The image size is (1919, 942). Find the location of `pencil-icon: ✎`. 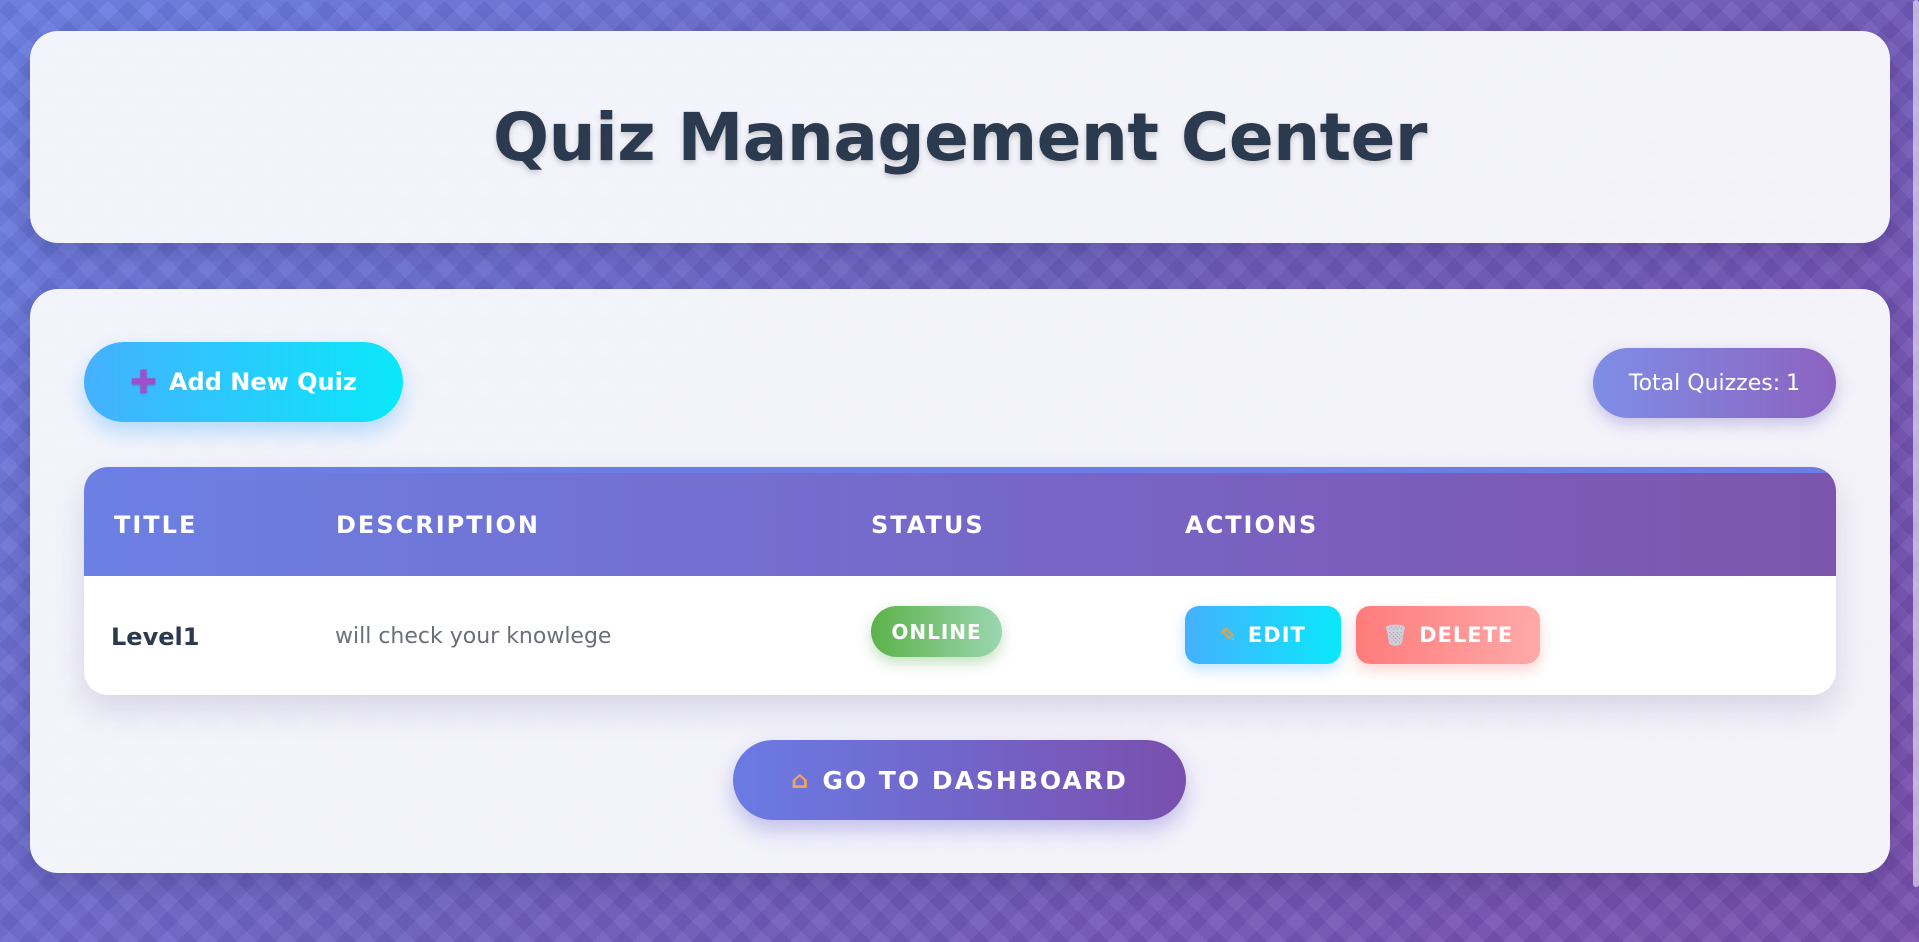

pencil-icon: ✎ is located at coordinates (1229, 635).